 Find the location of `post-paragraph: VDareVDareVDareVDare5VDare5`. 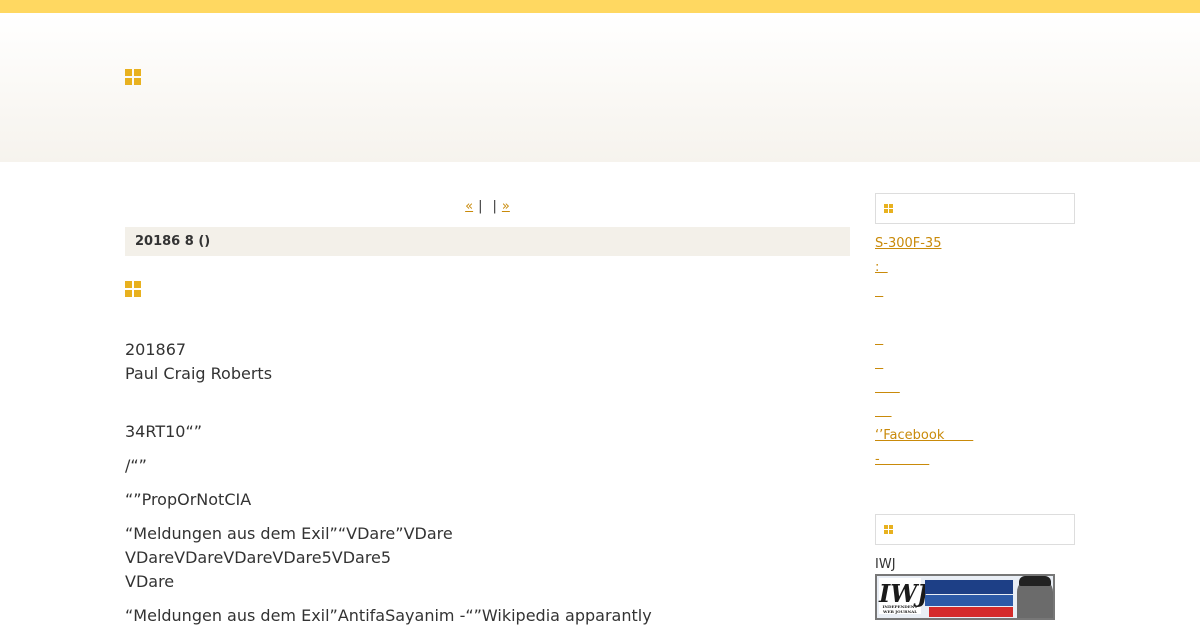

post-paragraph: VDareVDareVDareVDare5VDare5 is located at coordinates (258, 557).